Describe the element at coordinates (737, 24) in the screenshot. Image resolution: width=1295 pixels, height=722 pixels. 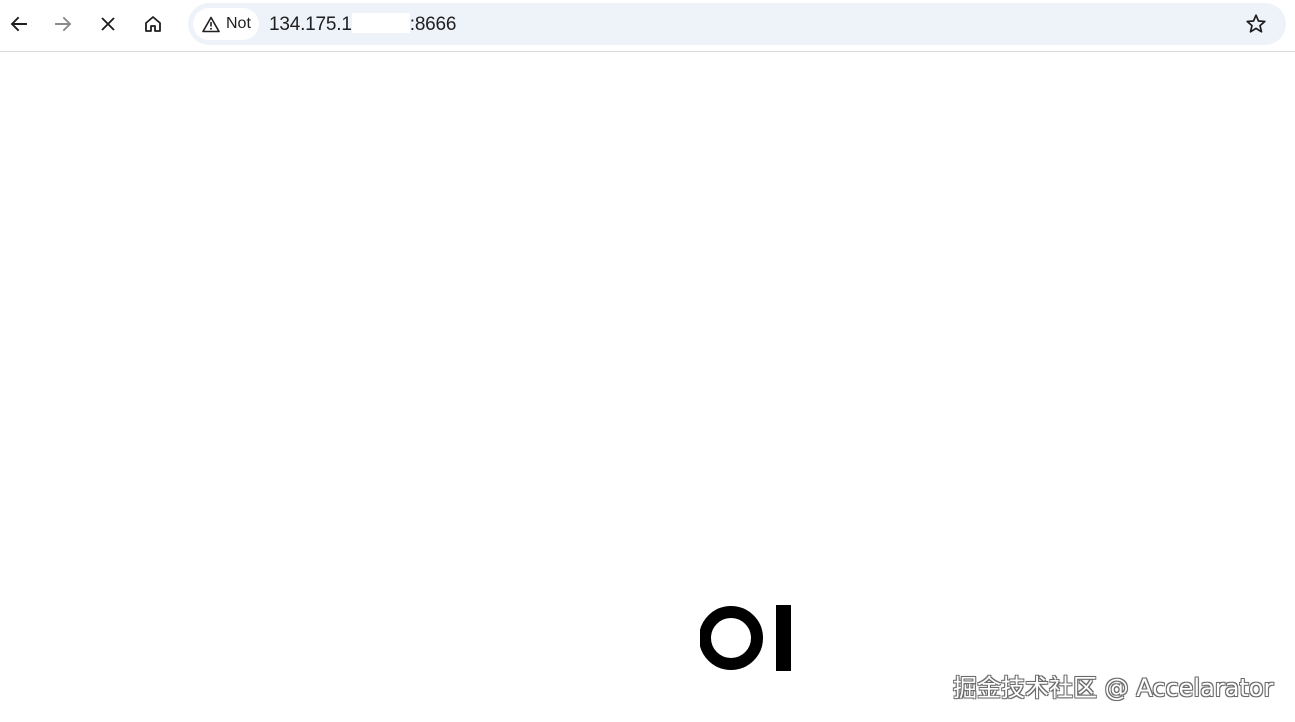
I see `address-bar: Not 134.175.1 :8666` at that location.